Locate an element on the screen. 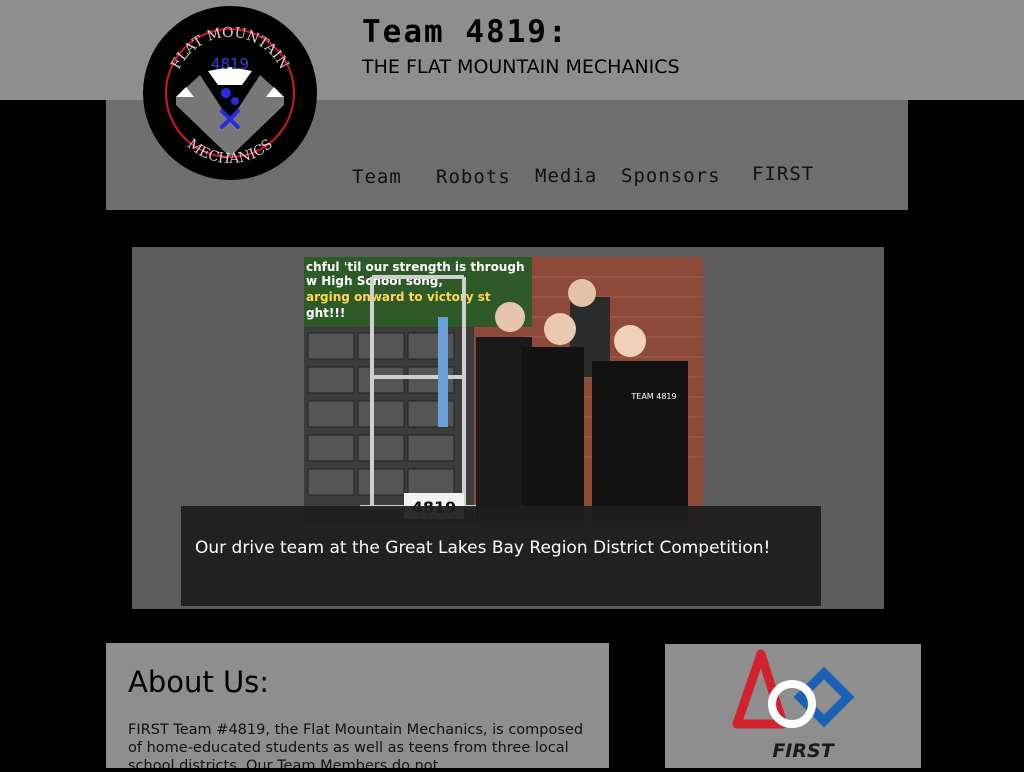 The image size is (1024, 772). site-subtitle: THE FLAT MOUNTAIN MECHANICS is located at coordinates (521, 67).